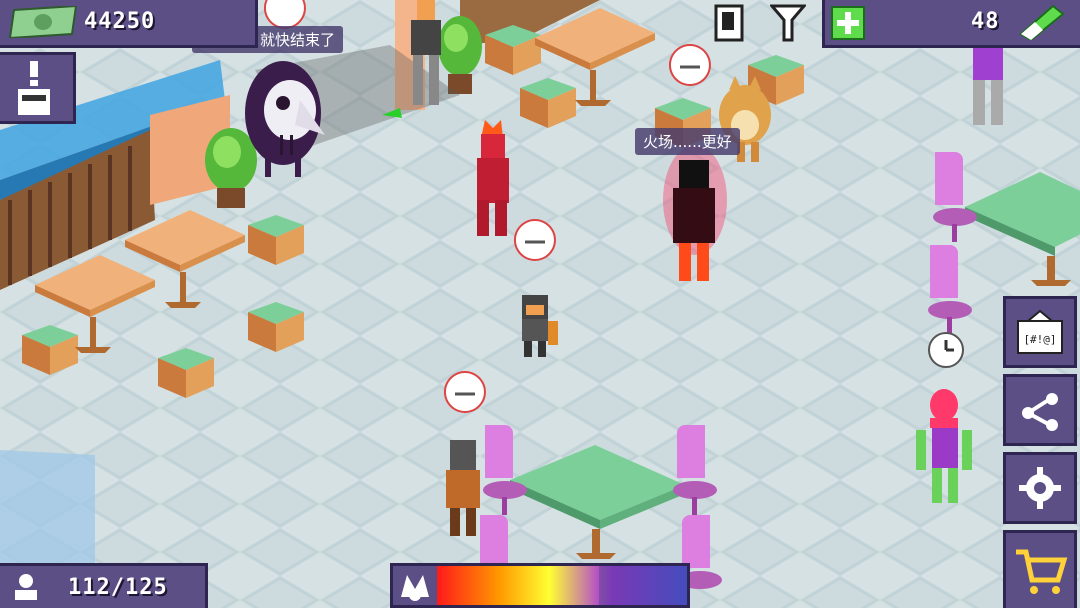  I want to click on share-button, so click(1040, 410).